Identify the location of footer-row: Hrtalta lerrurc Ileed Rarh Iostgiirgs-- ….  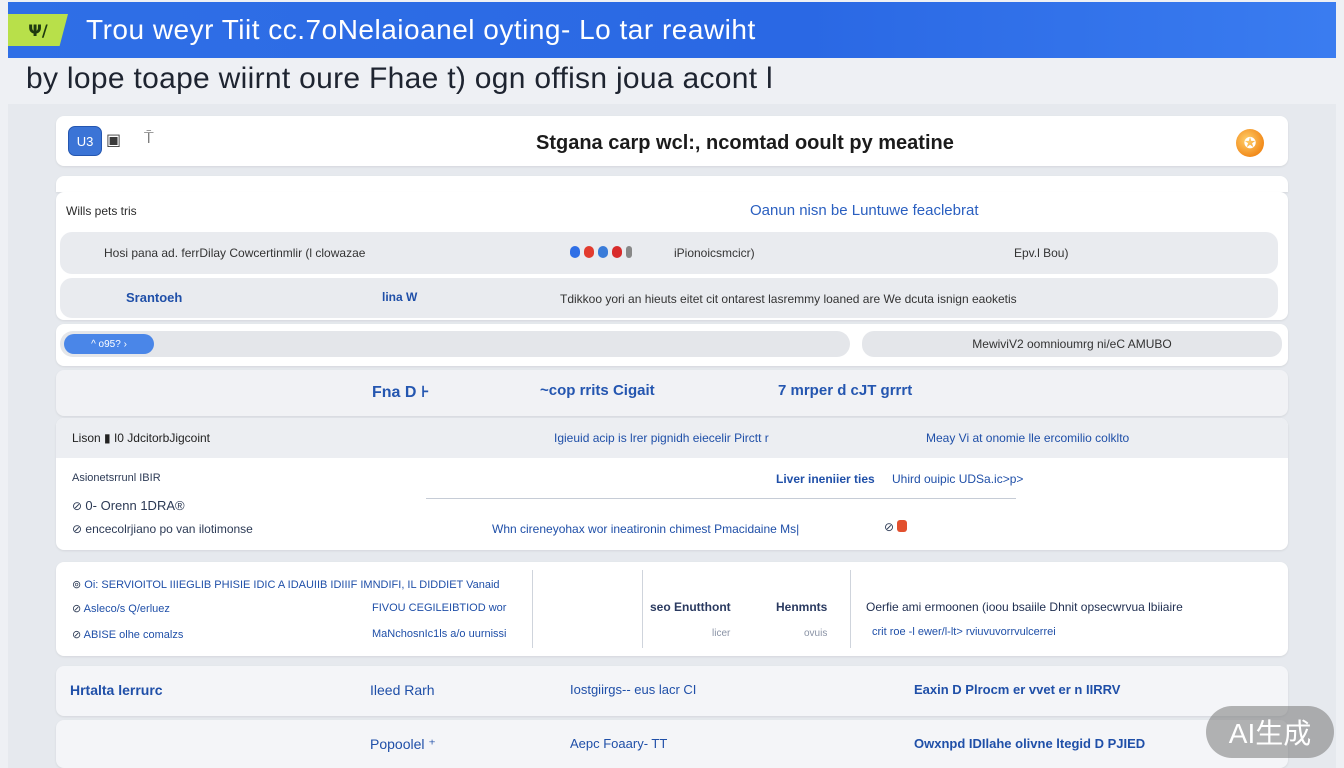
(672, 691).